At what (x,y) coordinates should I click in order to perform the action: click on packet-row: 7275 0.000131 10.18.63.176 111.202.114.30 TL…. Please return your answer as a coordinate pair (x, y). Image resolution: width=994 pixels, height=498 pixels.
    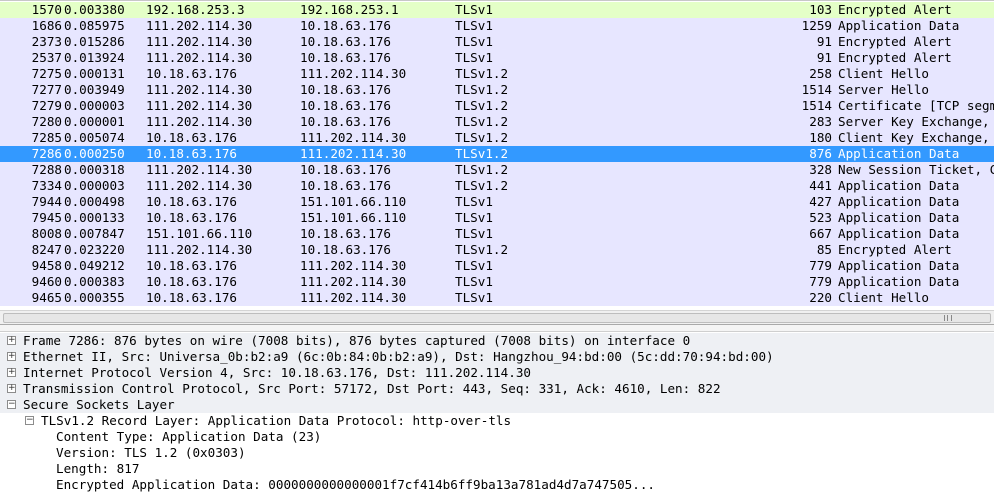
    Looking at the image, I should click on (497, 74).